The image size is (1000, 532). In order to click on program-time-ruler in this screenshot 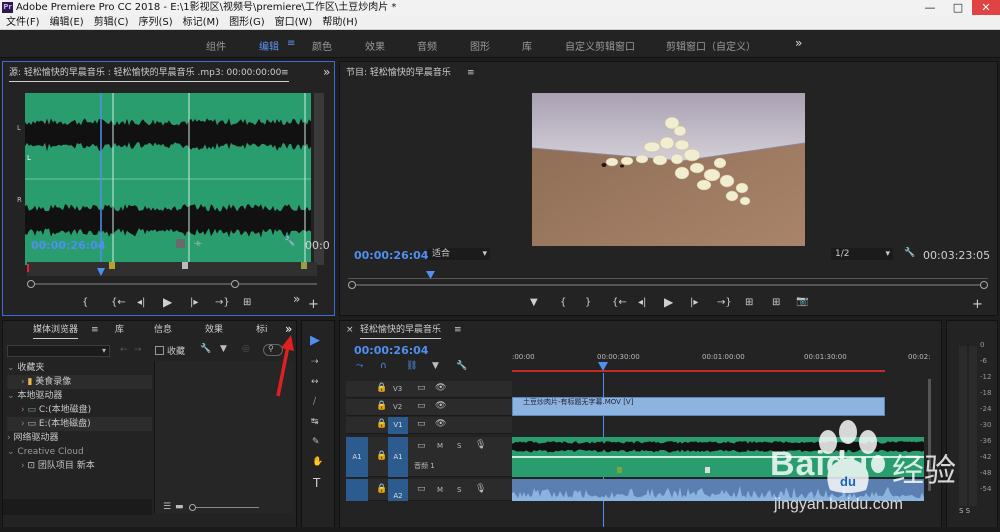, I will do `click(668, 274)`.